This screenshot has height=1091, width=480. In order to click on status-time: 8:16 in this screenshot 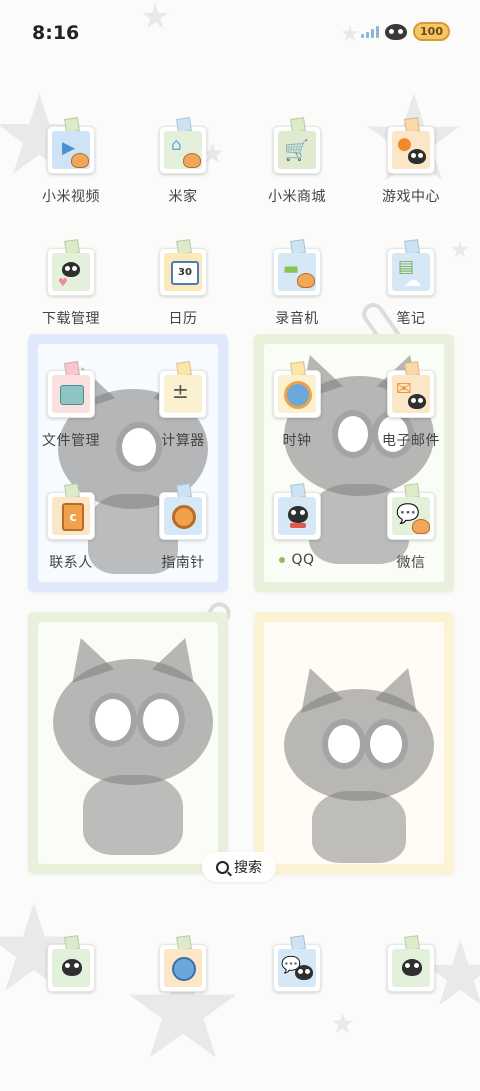, I will do `click(56, 33)`.